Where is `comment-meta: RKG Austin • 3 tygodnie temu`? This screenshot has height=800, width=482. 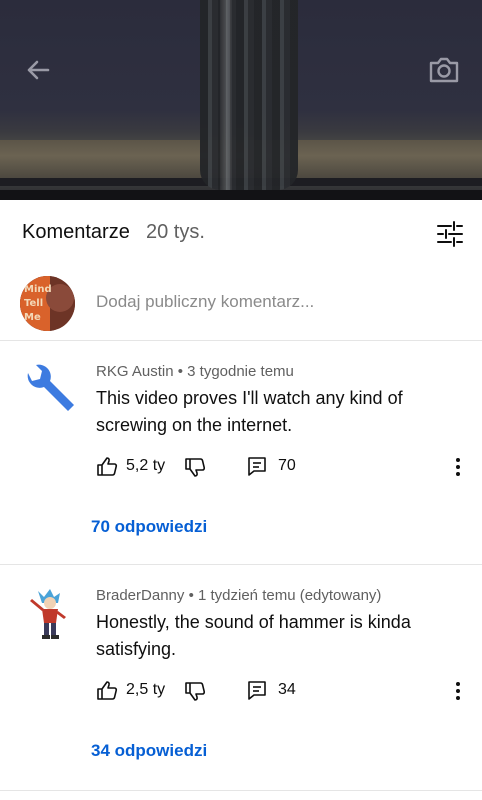
comment-meta: RKG Austin • 3 tygodnie temu is located at coordinates (195, 371).